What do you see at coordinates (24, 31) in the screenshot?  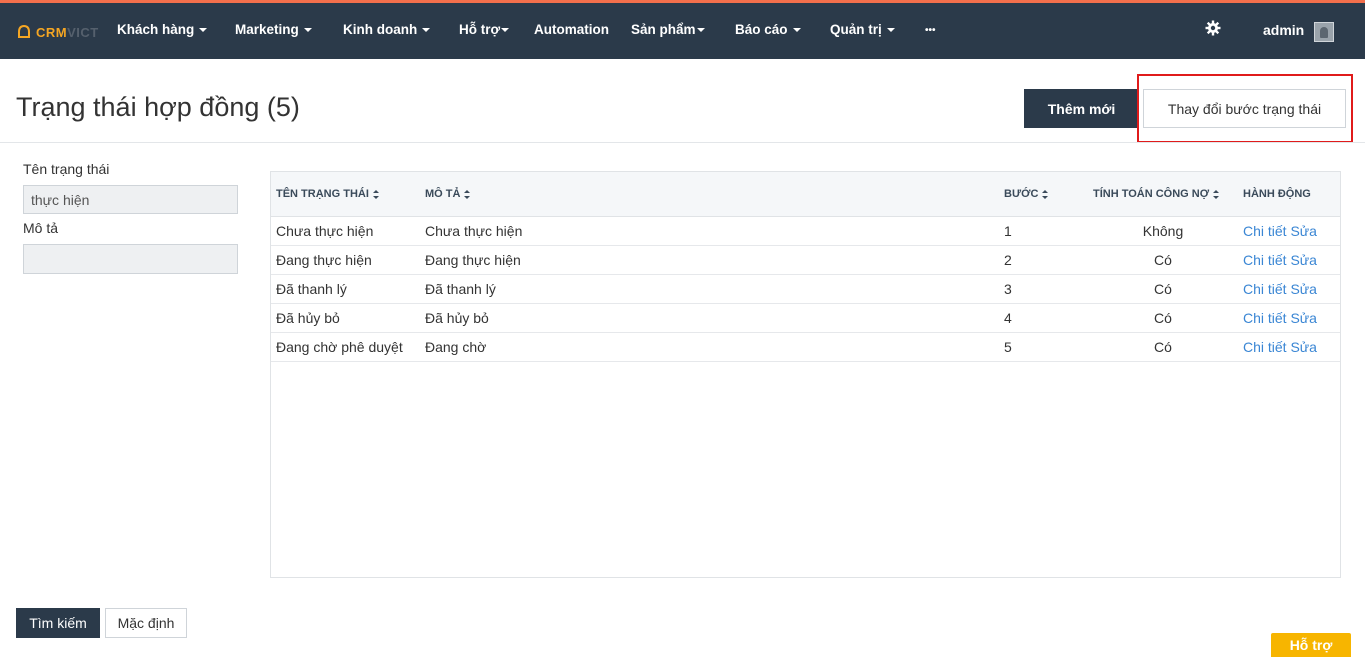 I see `logo-icon` at bounding box center [24, 31].